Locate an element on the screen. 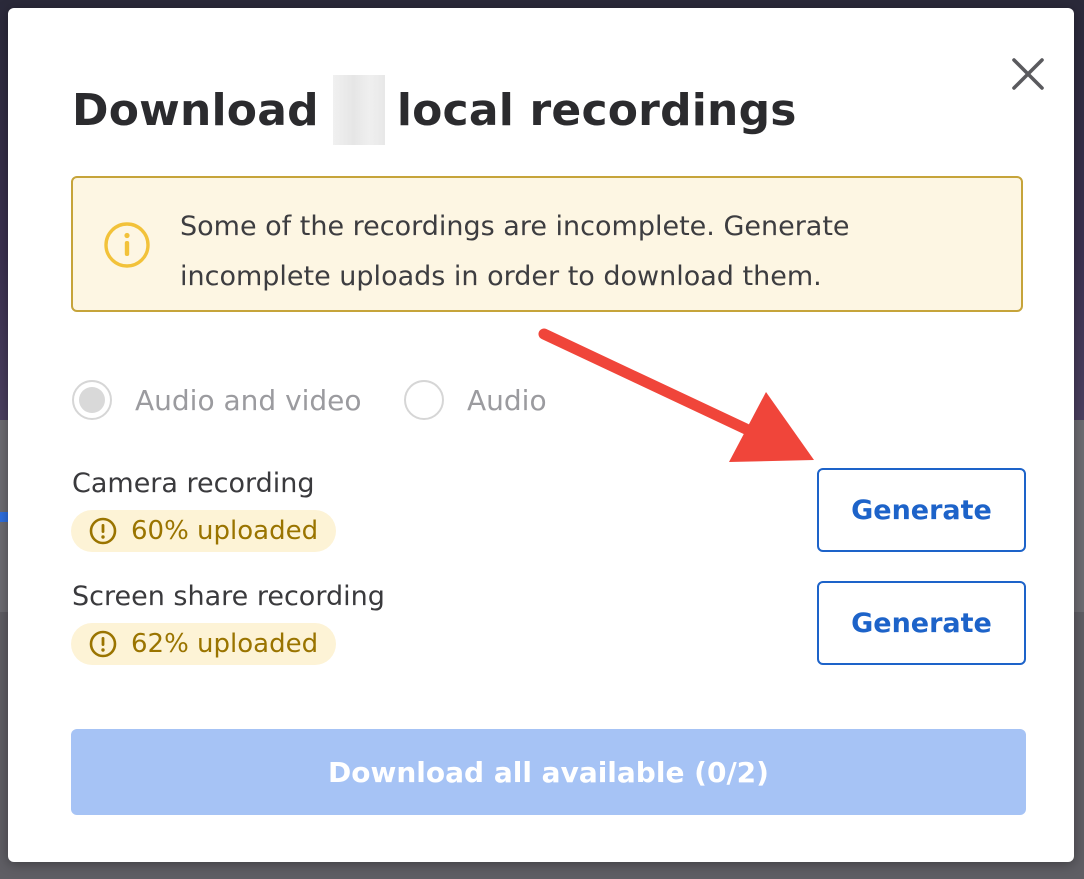 Image resolution: width=1084 pixels, height=879 pixels. camera-upload-status-badge: 60% uploaded is located at coordinates (204, 531).